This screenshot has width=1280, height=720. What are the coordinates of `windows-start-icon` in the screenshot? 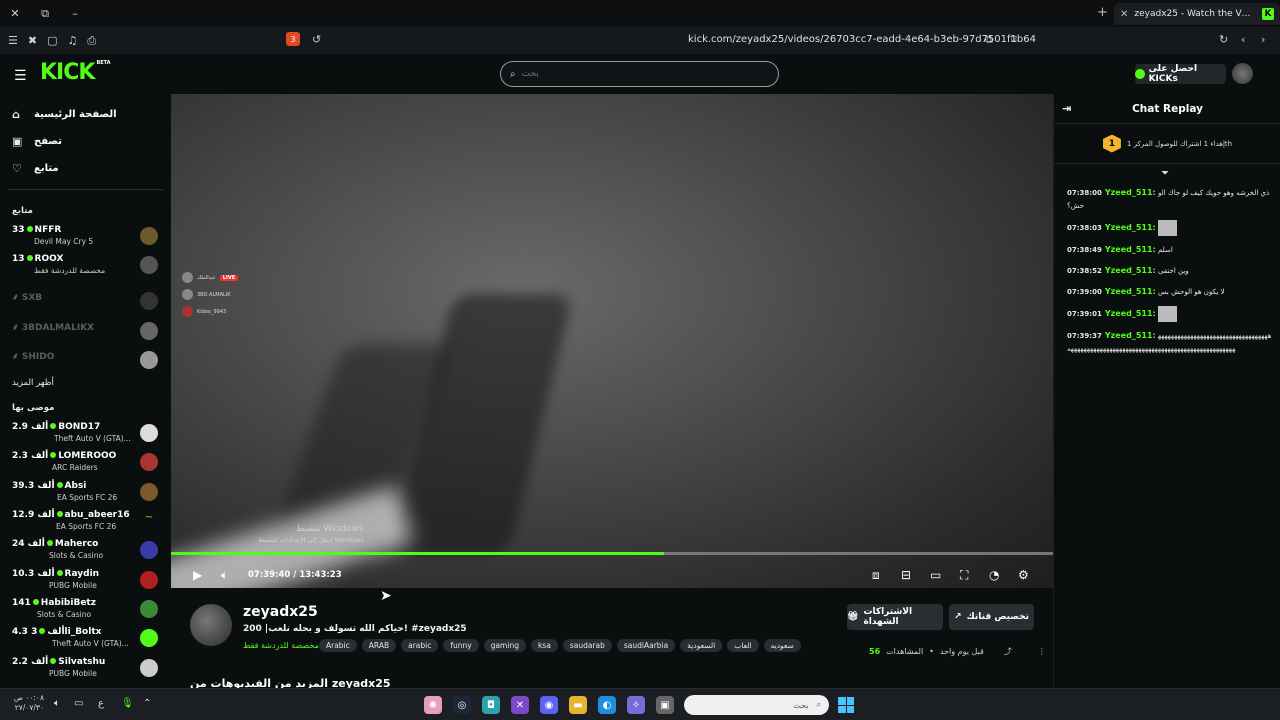 It's located at (846, 705).